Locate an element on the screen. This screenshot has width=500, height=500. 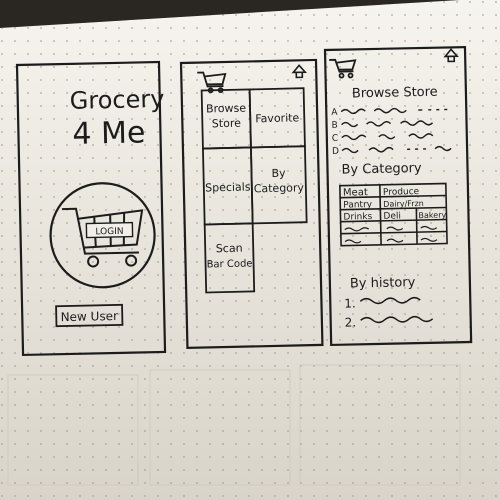
browse-letter-c: C is located at coordinates (335, 139).